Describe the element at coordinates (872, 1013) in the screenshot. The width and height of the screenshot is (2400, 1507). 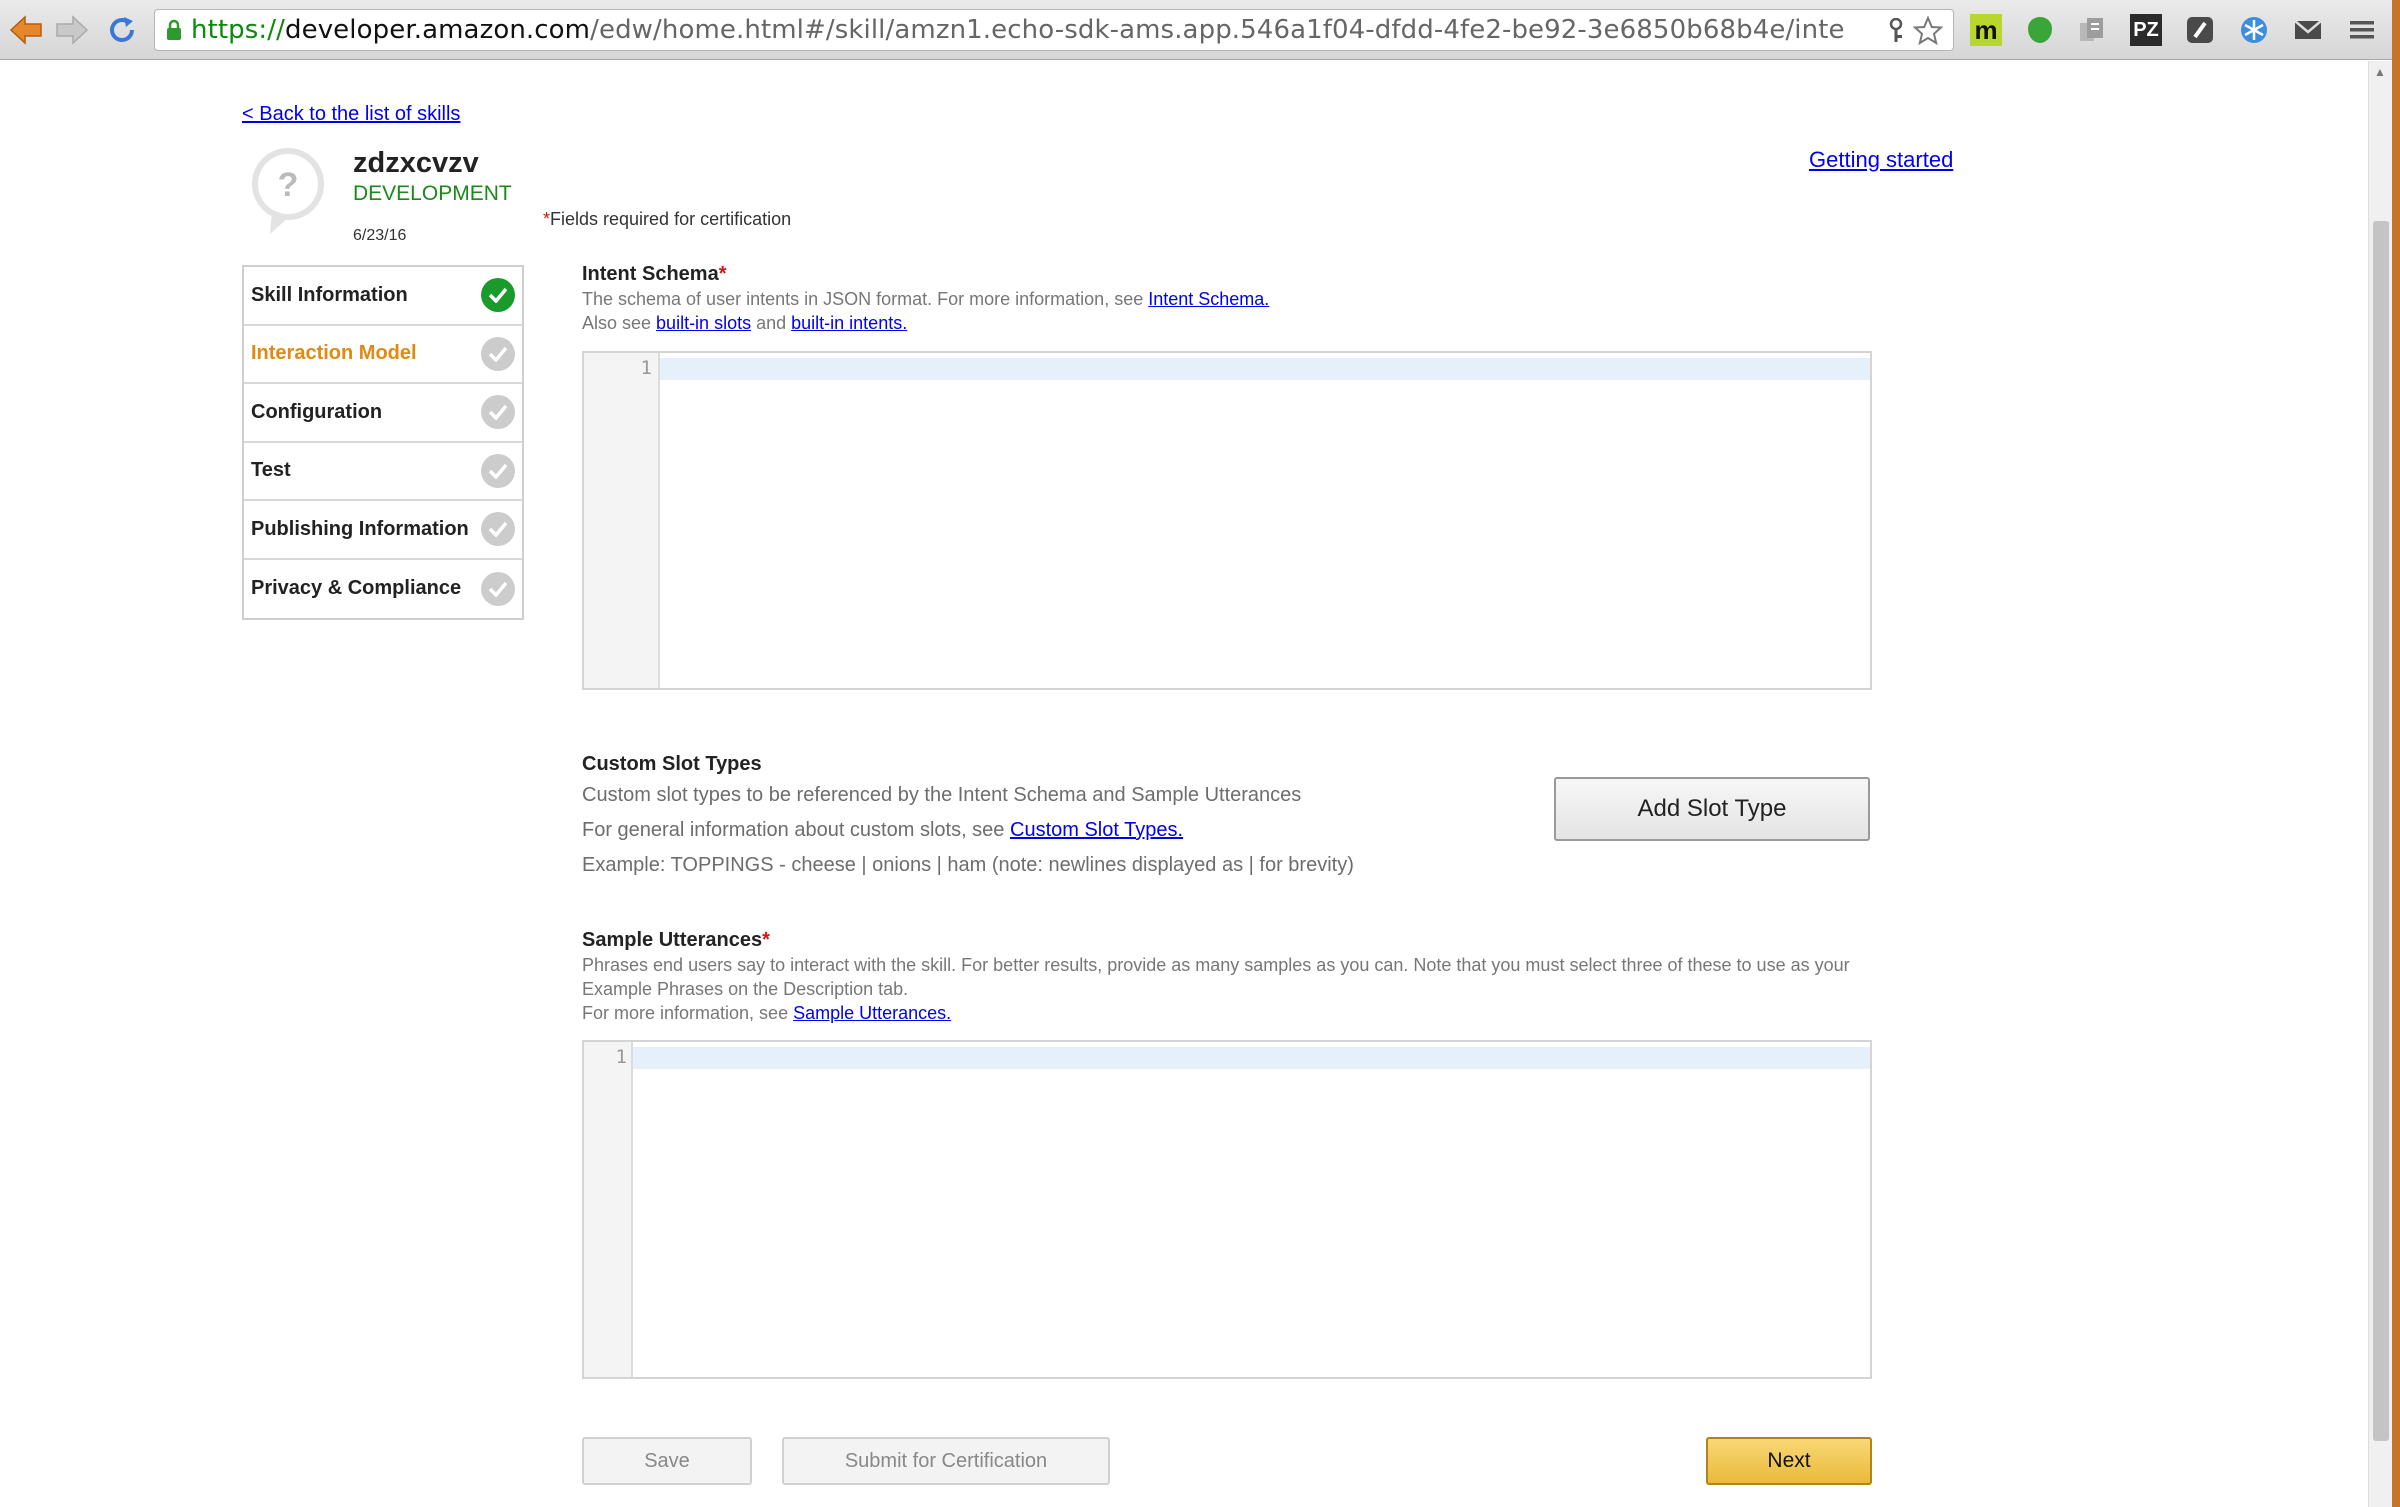
I see `sample-utterances-link: Sample Utterances.` at that location.